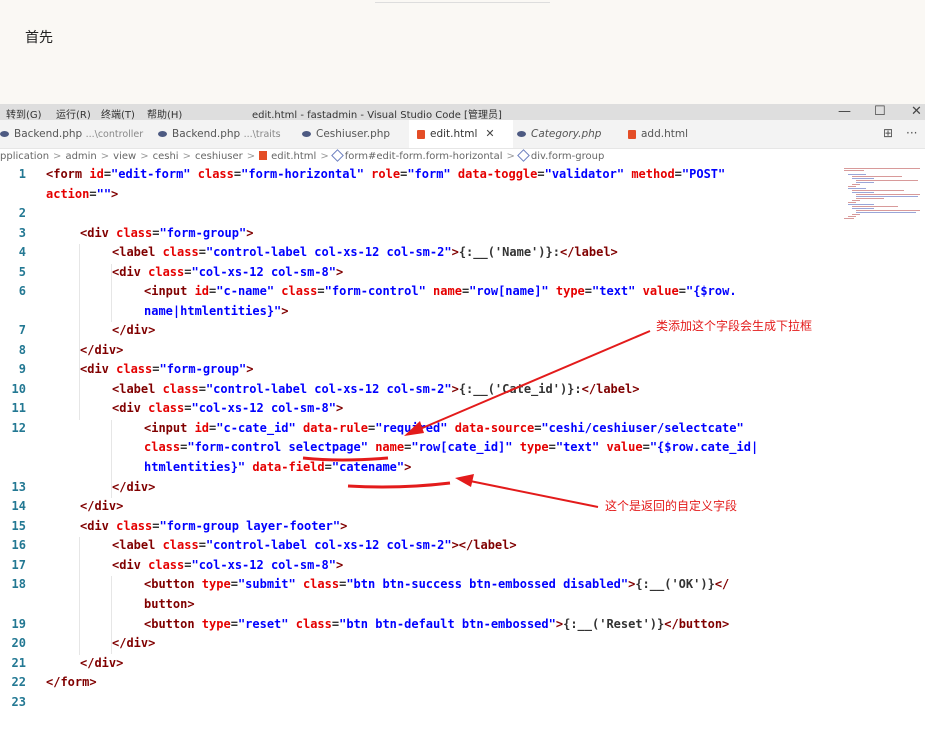  I want to click on annotation-datafield: 这个是返回的自定义字段, so click(671, 506).